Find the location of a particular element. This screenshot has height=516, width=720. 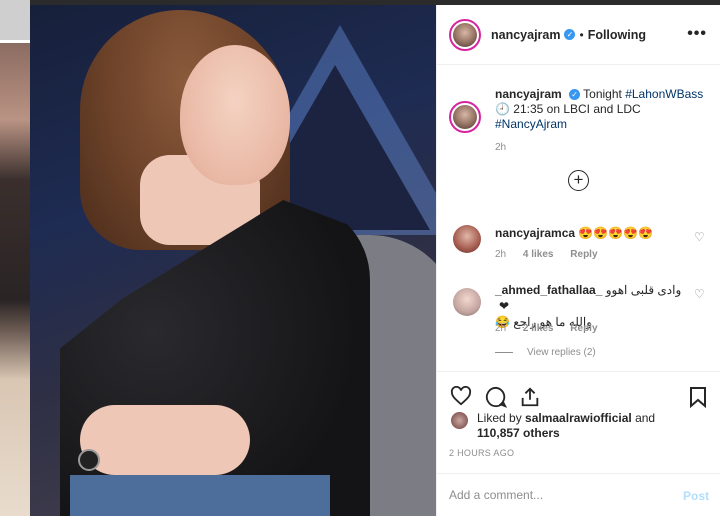

caption-time: 2h is located at coordinates (500, 147).